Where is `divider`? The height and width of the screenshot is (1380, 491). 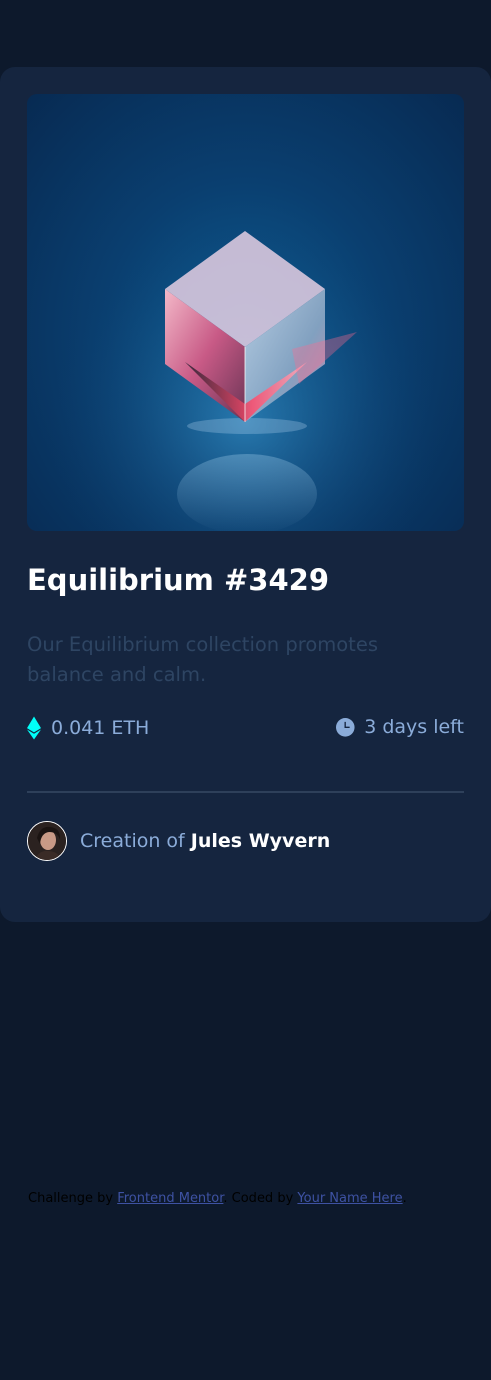
divider is located at coordinates (245, 792).